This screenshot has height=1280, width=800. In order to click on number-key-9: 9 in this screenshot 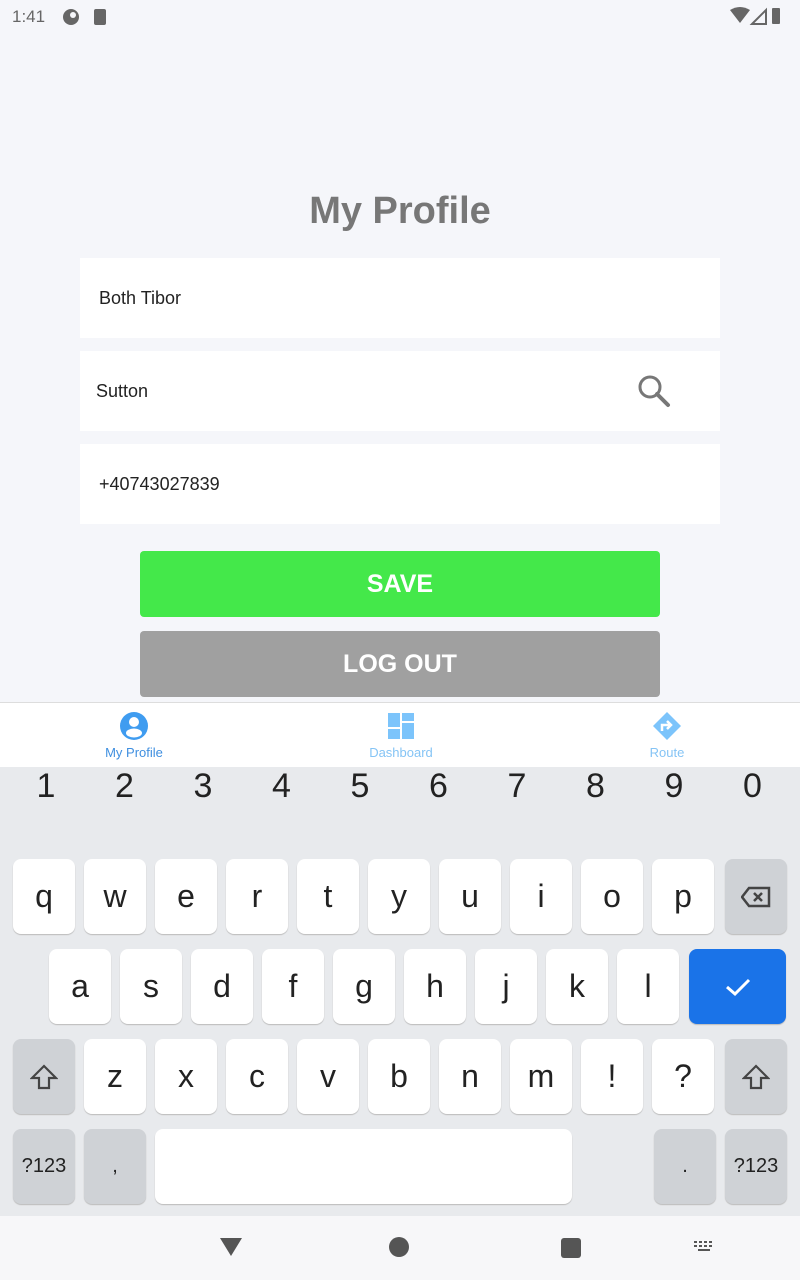, I will do `click(674, 786)`.